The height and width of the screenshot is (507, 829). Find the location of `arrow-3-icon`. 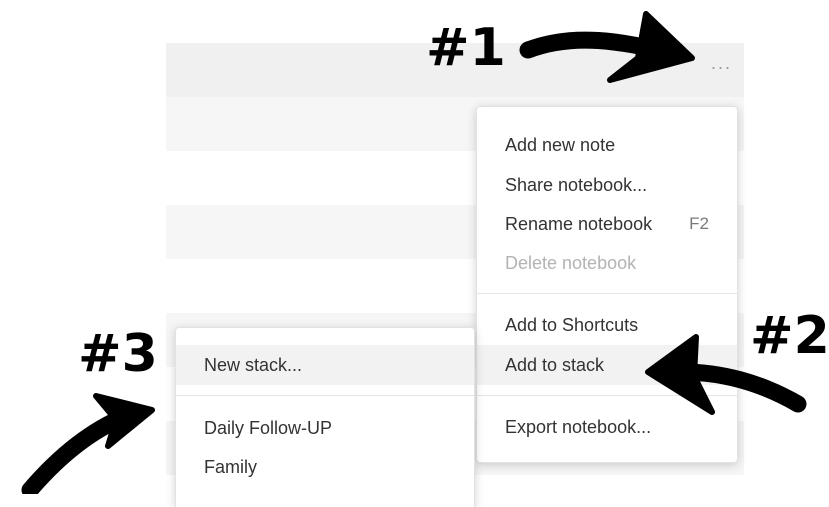

arrow-3-icon is located at coordinates (88, 443).